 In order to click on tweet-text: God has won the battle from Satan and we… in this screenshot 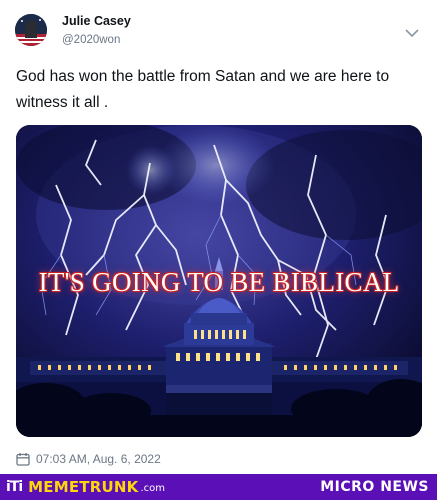, I will do `click(203, 89)`.